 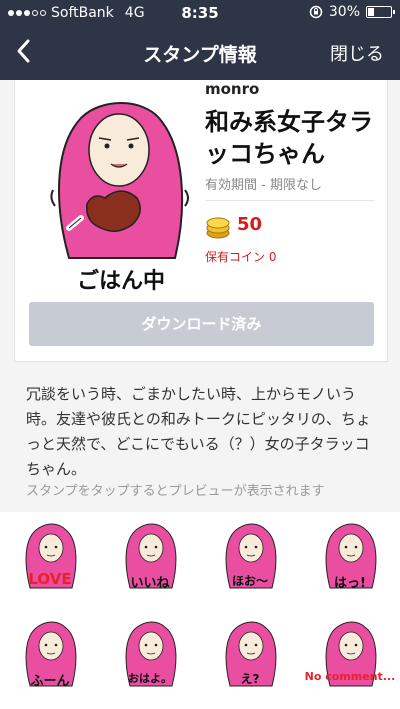 I want to click on sticker-caption: はっ!, so click(x=350, y=583).